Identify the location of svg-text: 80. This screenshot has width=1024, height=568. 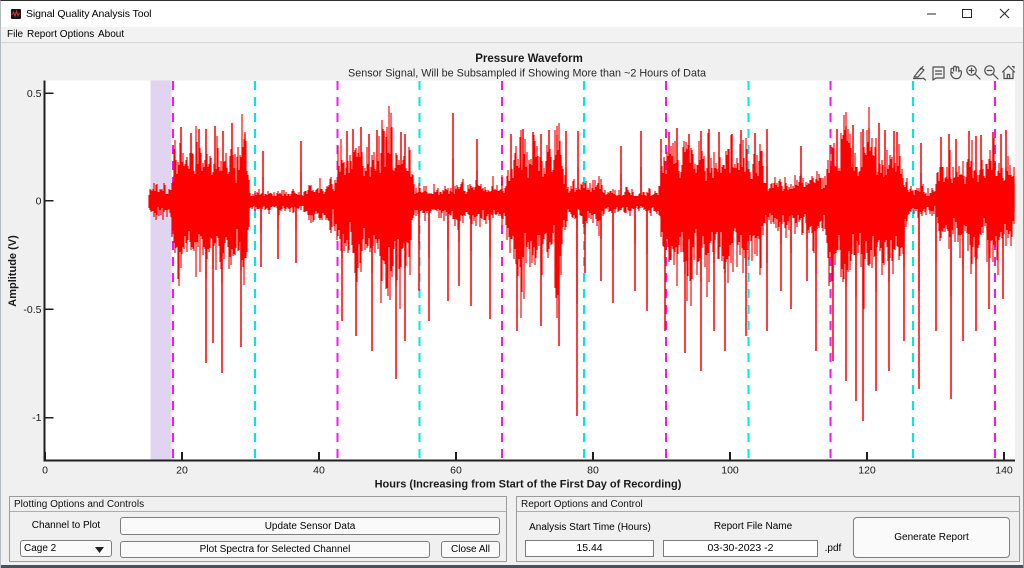
(593, 471).